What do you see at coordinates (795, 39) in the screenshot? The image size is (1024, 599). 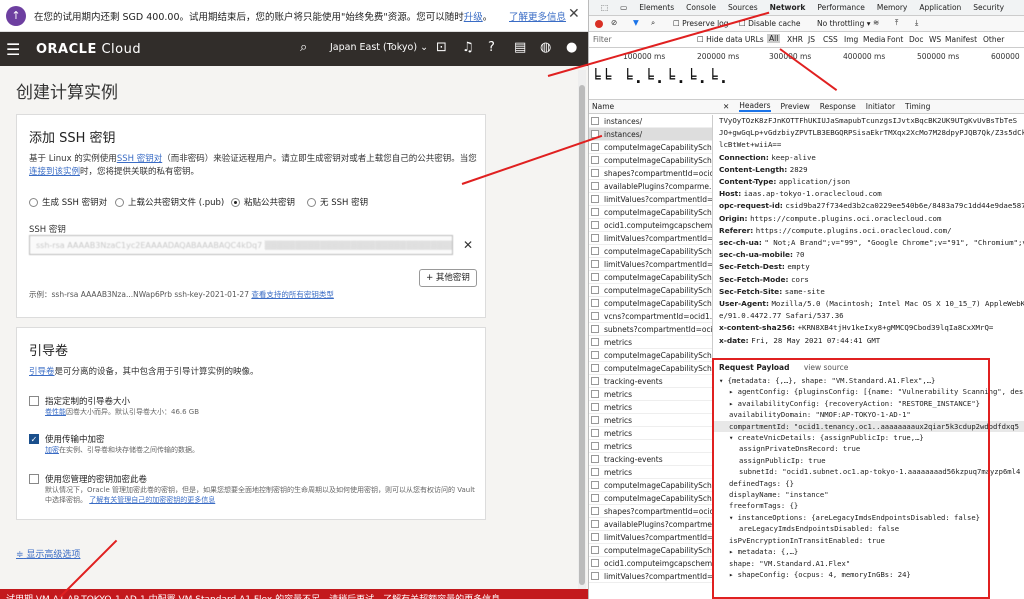 I see `type-xhr: XHR` at bounding box center [795, 39].